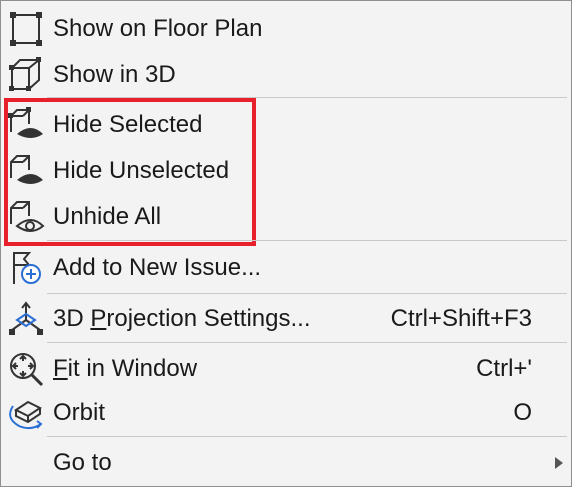  What do you see at coordinates (26, 75) in the screenshot?
I see `3d-box-icon` at bounding box center [26, 75].